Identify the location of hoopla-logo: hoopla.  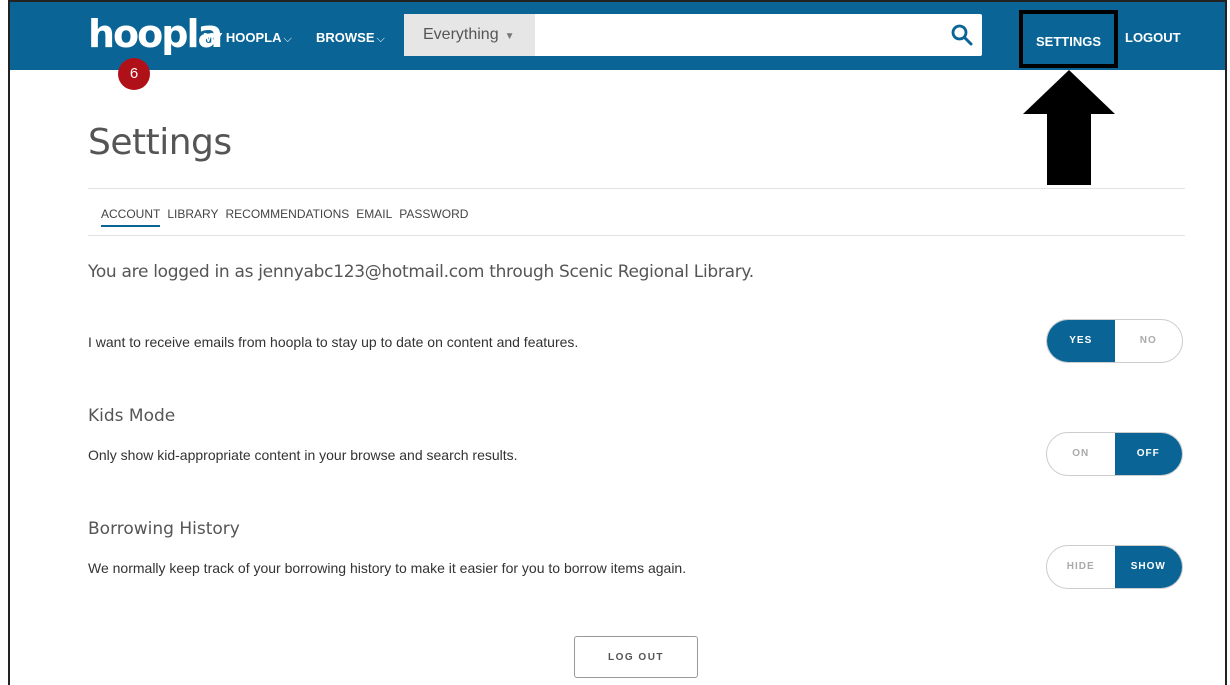
(155, 34).